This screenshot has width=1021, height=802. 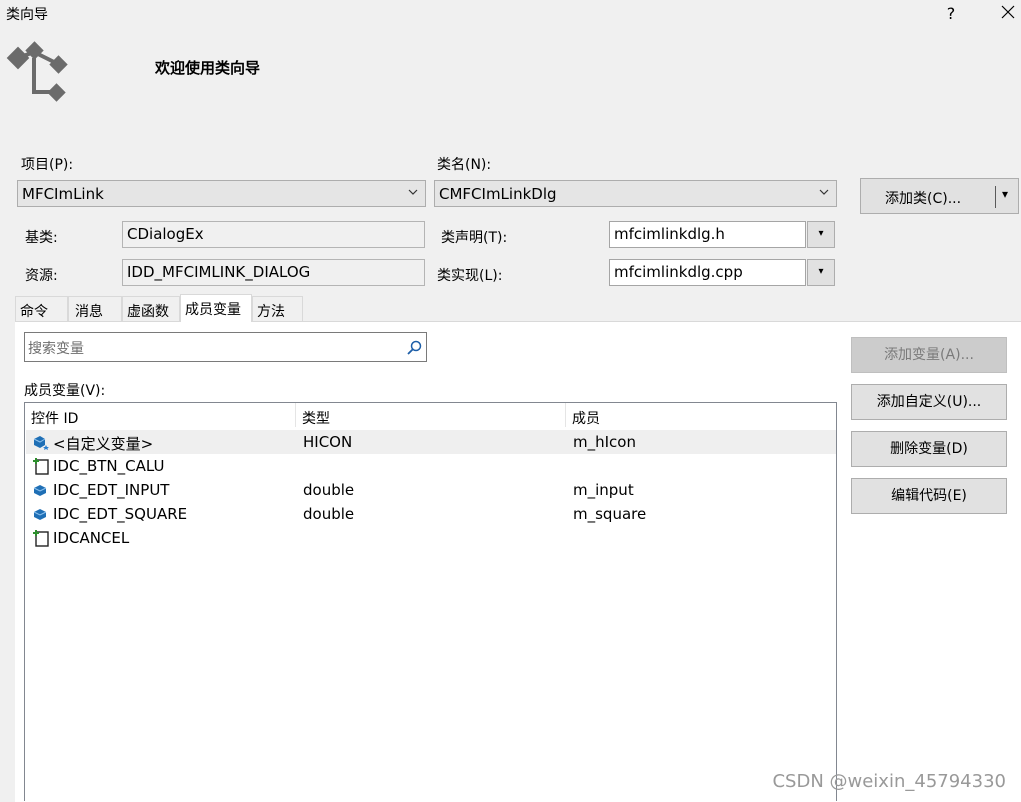 What do you see at coordinates (431, 415) in the screenshot?
I see `column-header-type: 类型` at bounding box center [431, 415].